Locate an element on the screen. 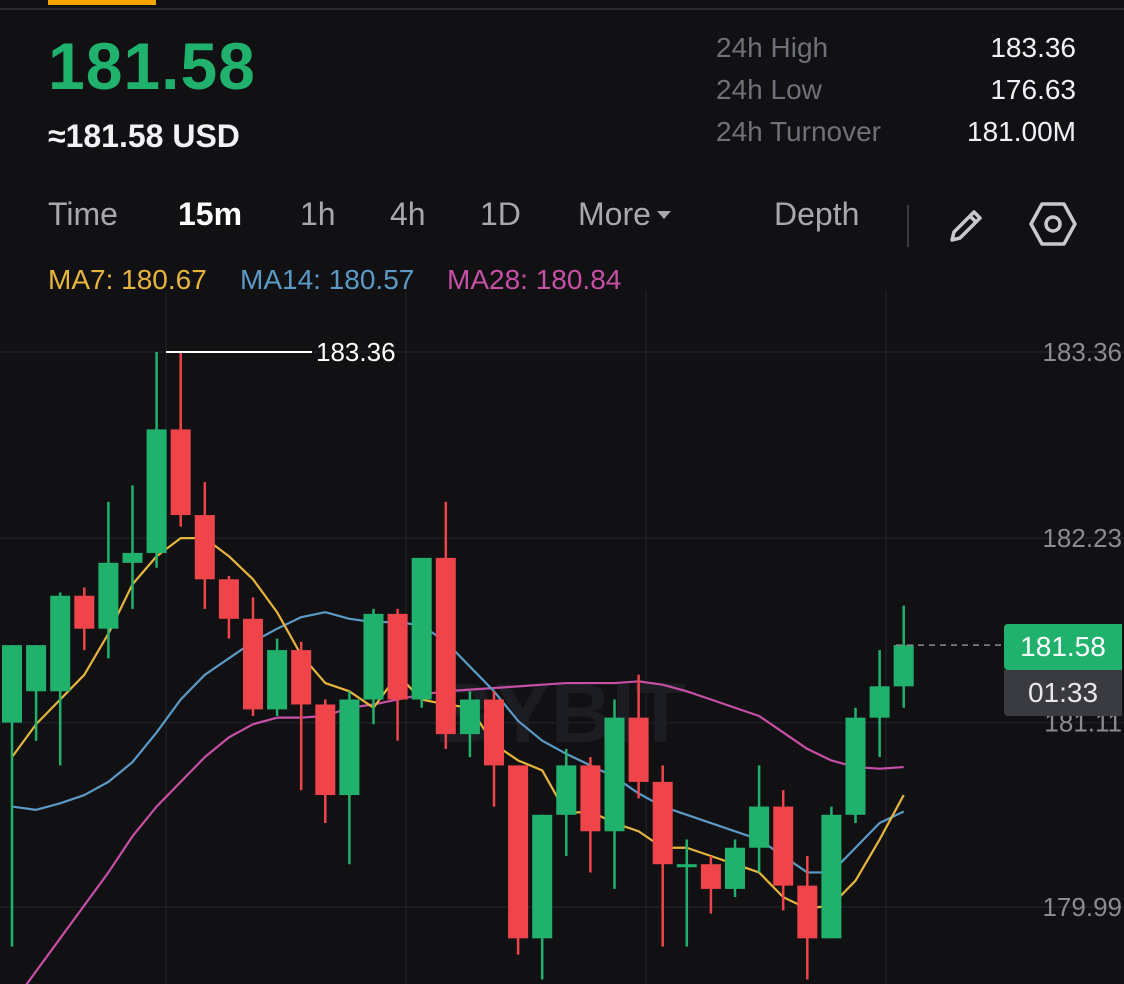  last-price-badge: 181.58 is located at coordinates (1063, 647).